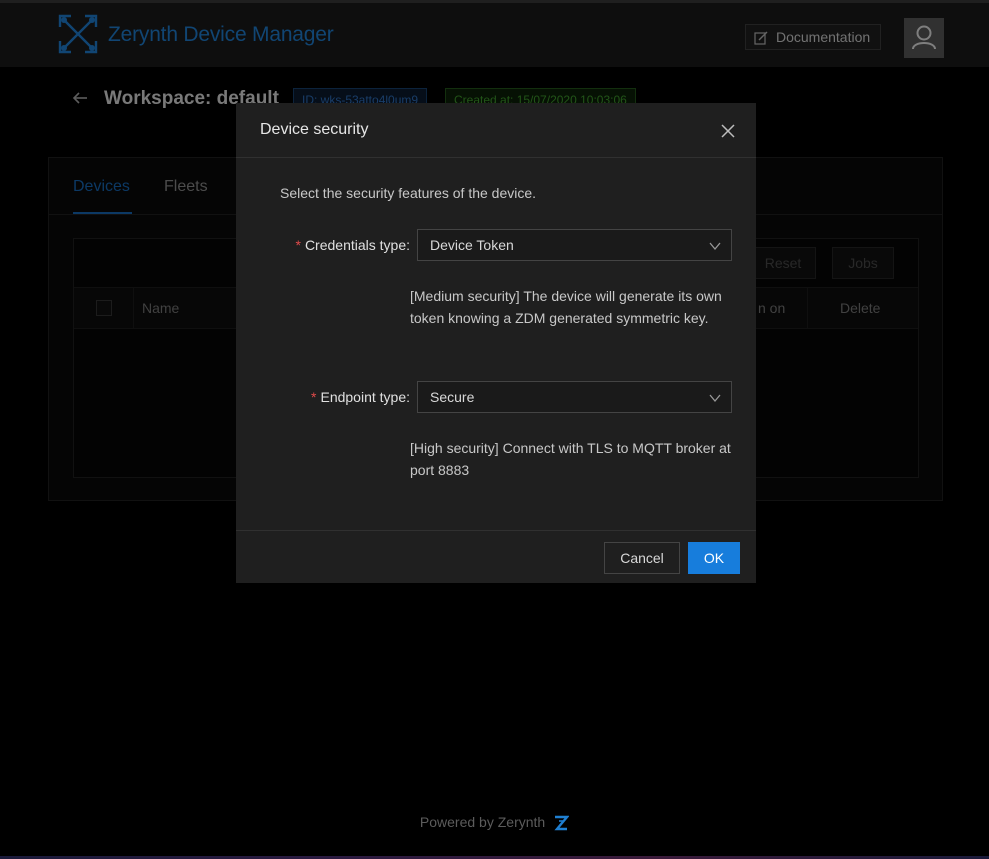 The height and width of the screenshot is (859, 989). What do you see at coordinates (314, 129) in the screenshot?
I see `modal-title: Device security` at bounding box center [314, 129].